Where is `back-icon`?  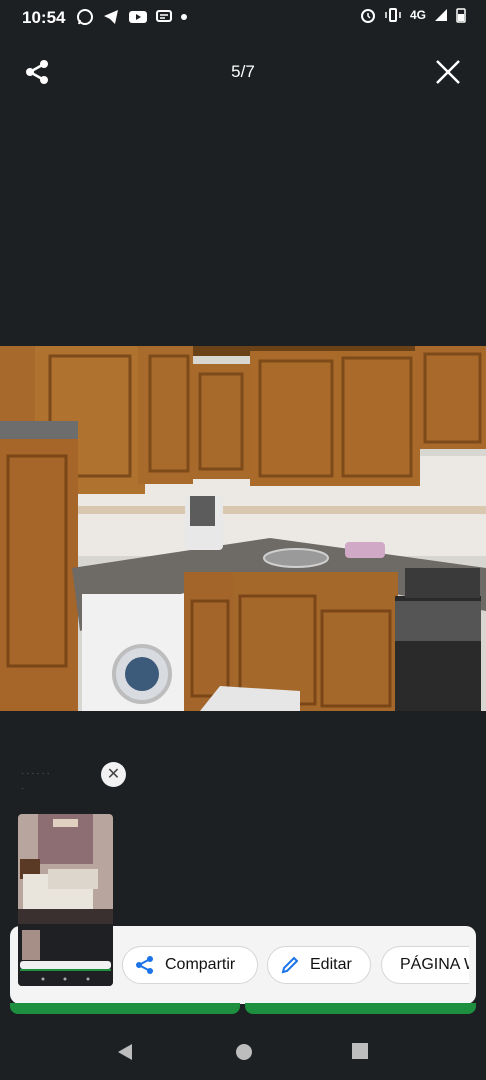
back-icon is located at coordinates (125, 1052).